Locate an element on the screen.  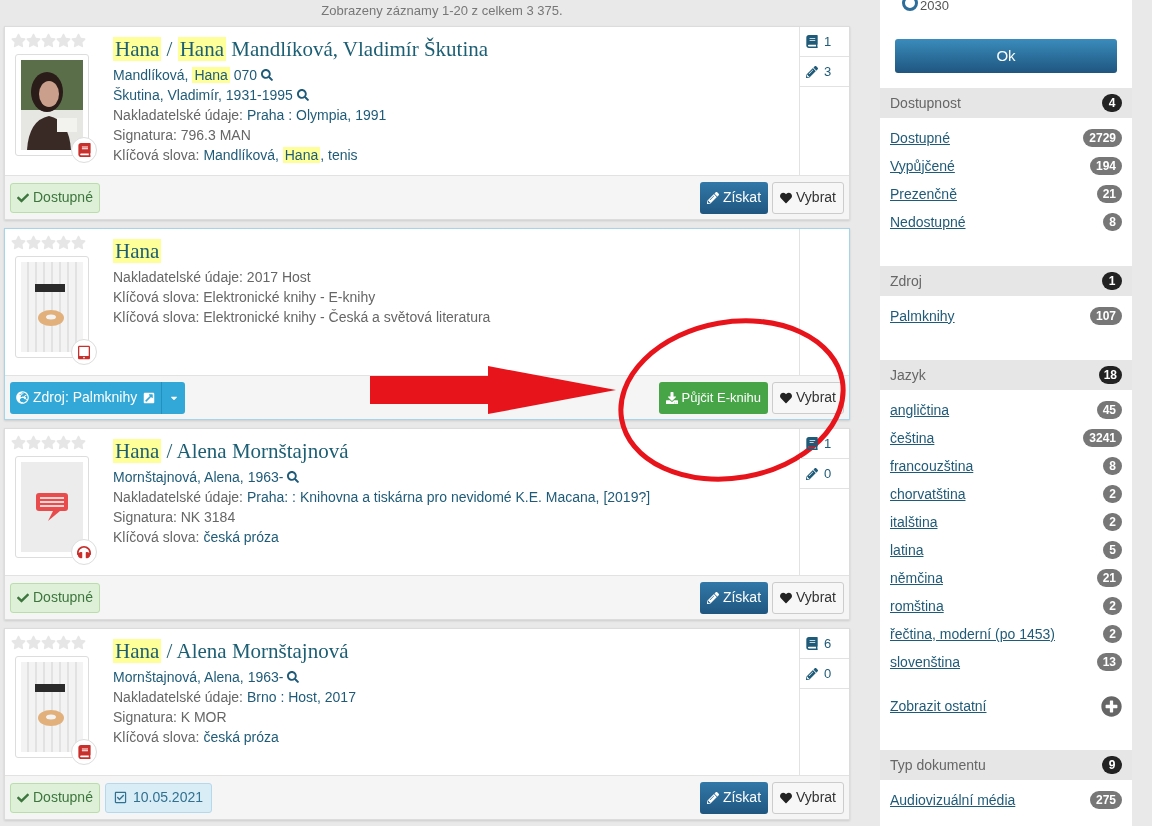
field-link: Škutina, Vladimír, 1931-1995 is located at coordinates (203, 95).